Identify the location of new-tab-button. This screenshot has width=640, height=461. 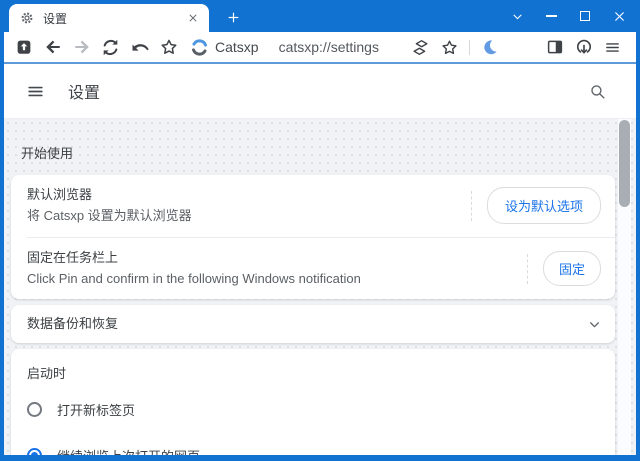
(233, 17).